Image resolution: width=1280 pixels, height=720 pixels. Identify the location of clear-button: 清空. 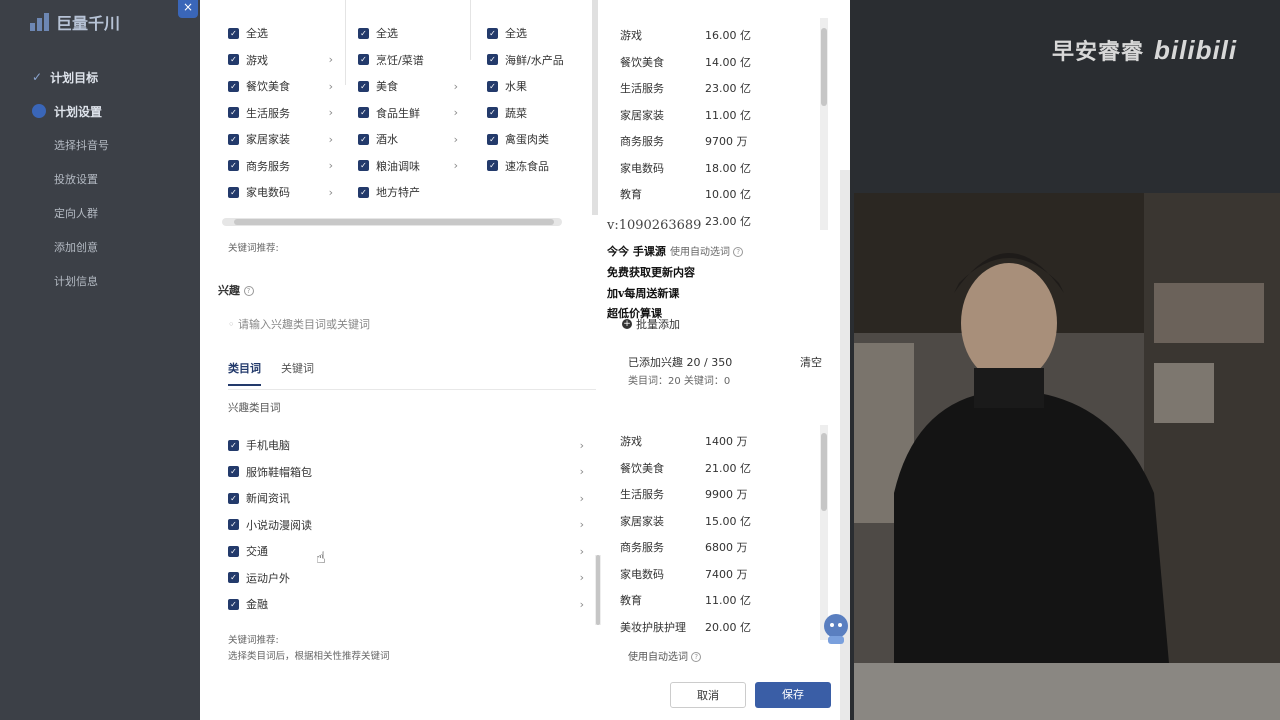
(811, 362).